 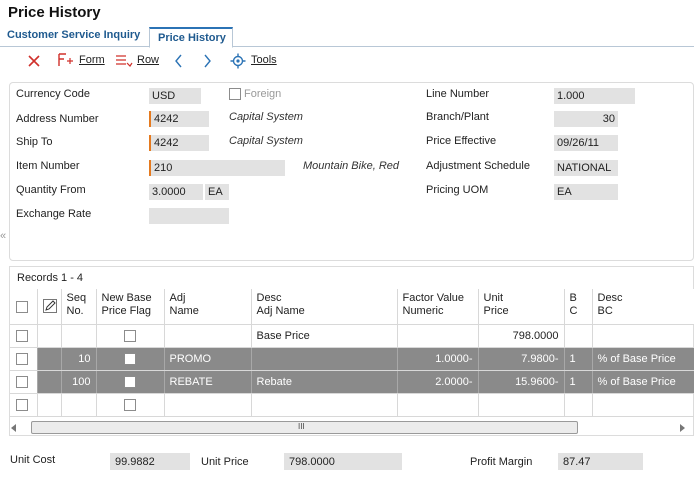 What do you see at coordinates (176, 192) in the screenshot?
I see `quantity-from-field: 3.0000` at bounding box center [176, 192].